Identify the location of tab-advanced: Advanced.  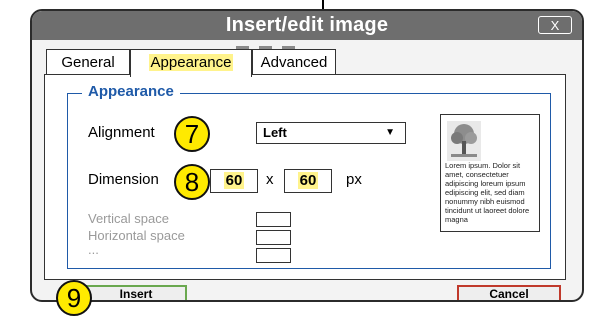
(294, 62).